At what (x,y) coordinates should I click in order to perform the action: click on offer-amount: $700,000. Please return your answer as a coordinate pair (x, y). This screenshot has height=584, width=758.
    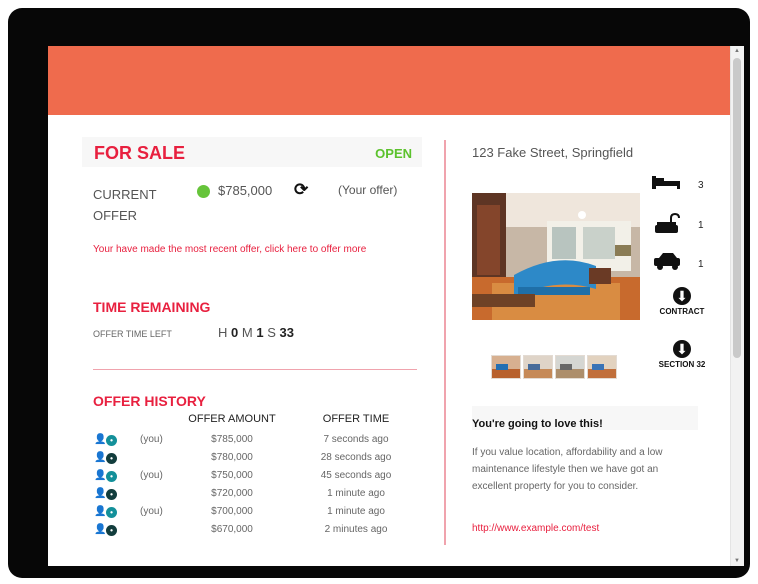
    Looking at the image, I should click on (232, 511).